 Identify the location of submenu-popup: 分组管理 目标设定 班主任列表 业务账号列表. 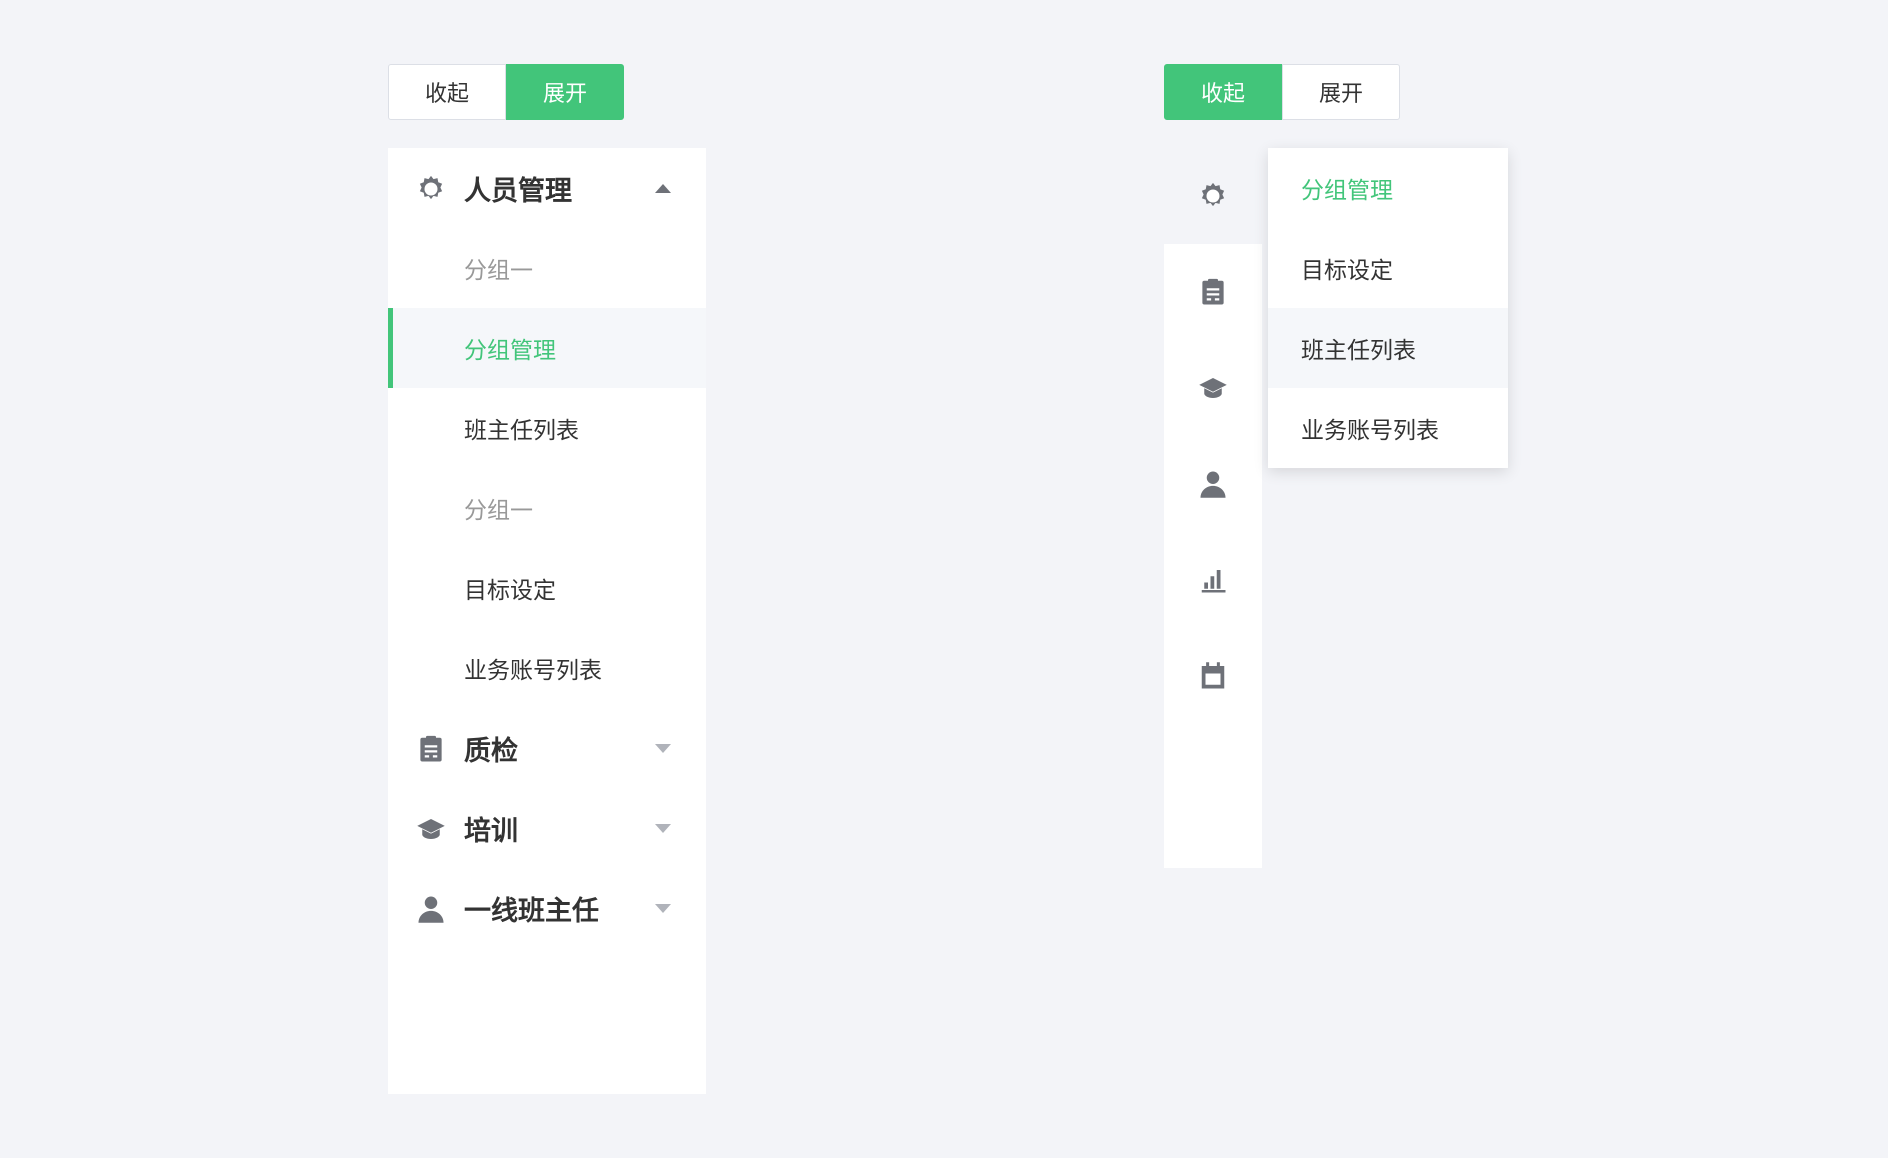
(1388, 308).